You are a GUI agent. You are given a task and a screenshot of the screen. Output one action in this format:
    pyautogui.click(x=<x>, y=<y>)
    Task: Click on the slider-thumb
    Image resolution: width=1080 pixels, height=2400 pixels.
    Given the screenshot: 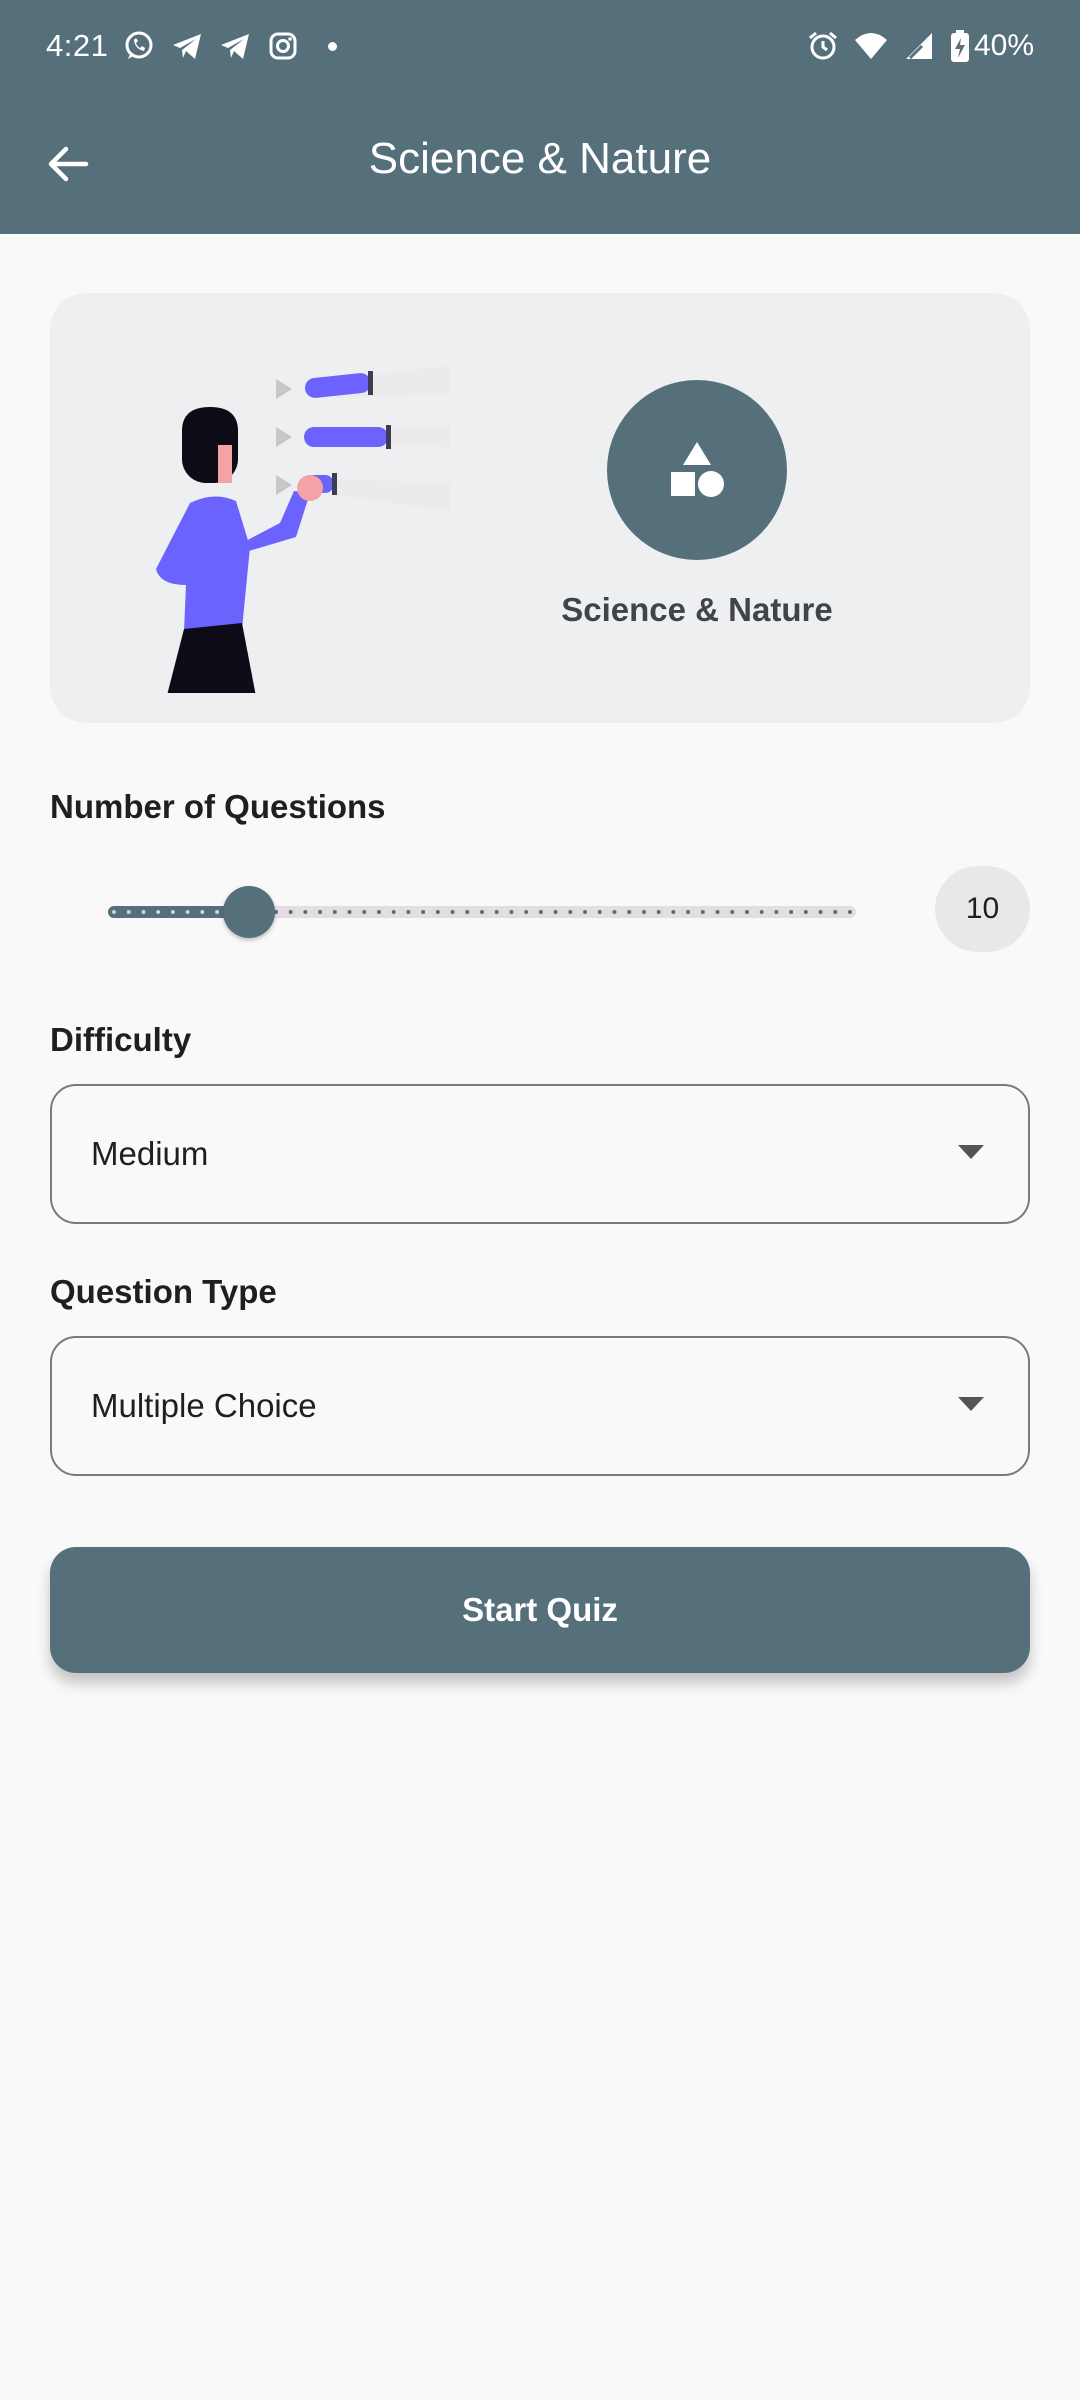 What is the action you would take?
    pyautogui.click(x=249, y=912)
    